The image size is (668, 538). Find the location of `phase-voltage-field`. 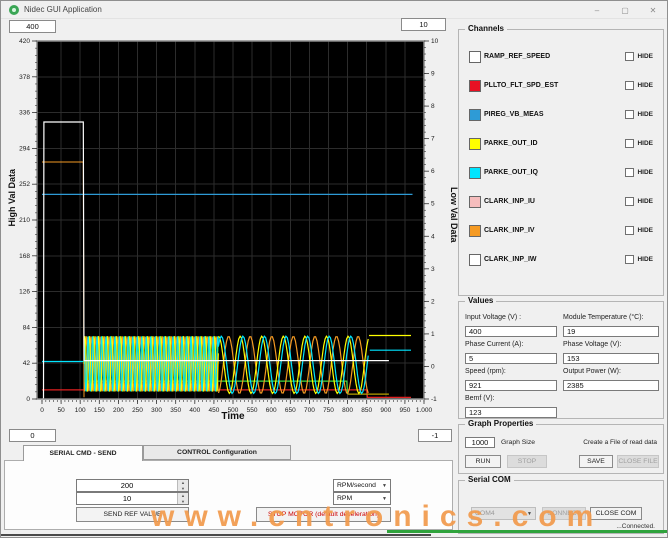

phase-voltage-field is located at coordinates (611, 358).